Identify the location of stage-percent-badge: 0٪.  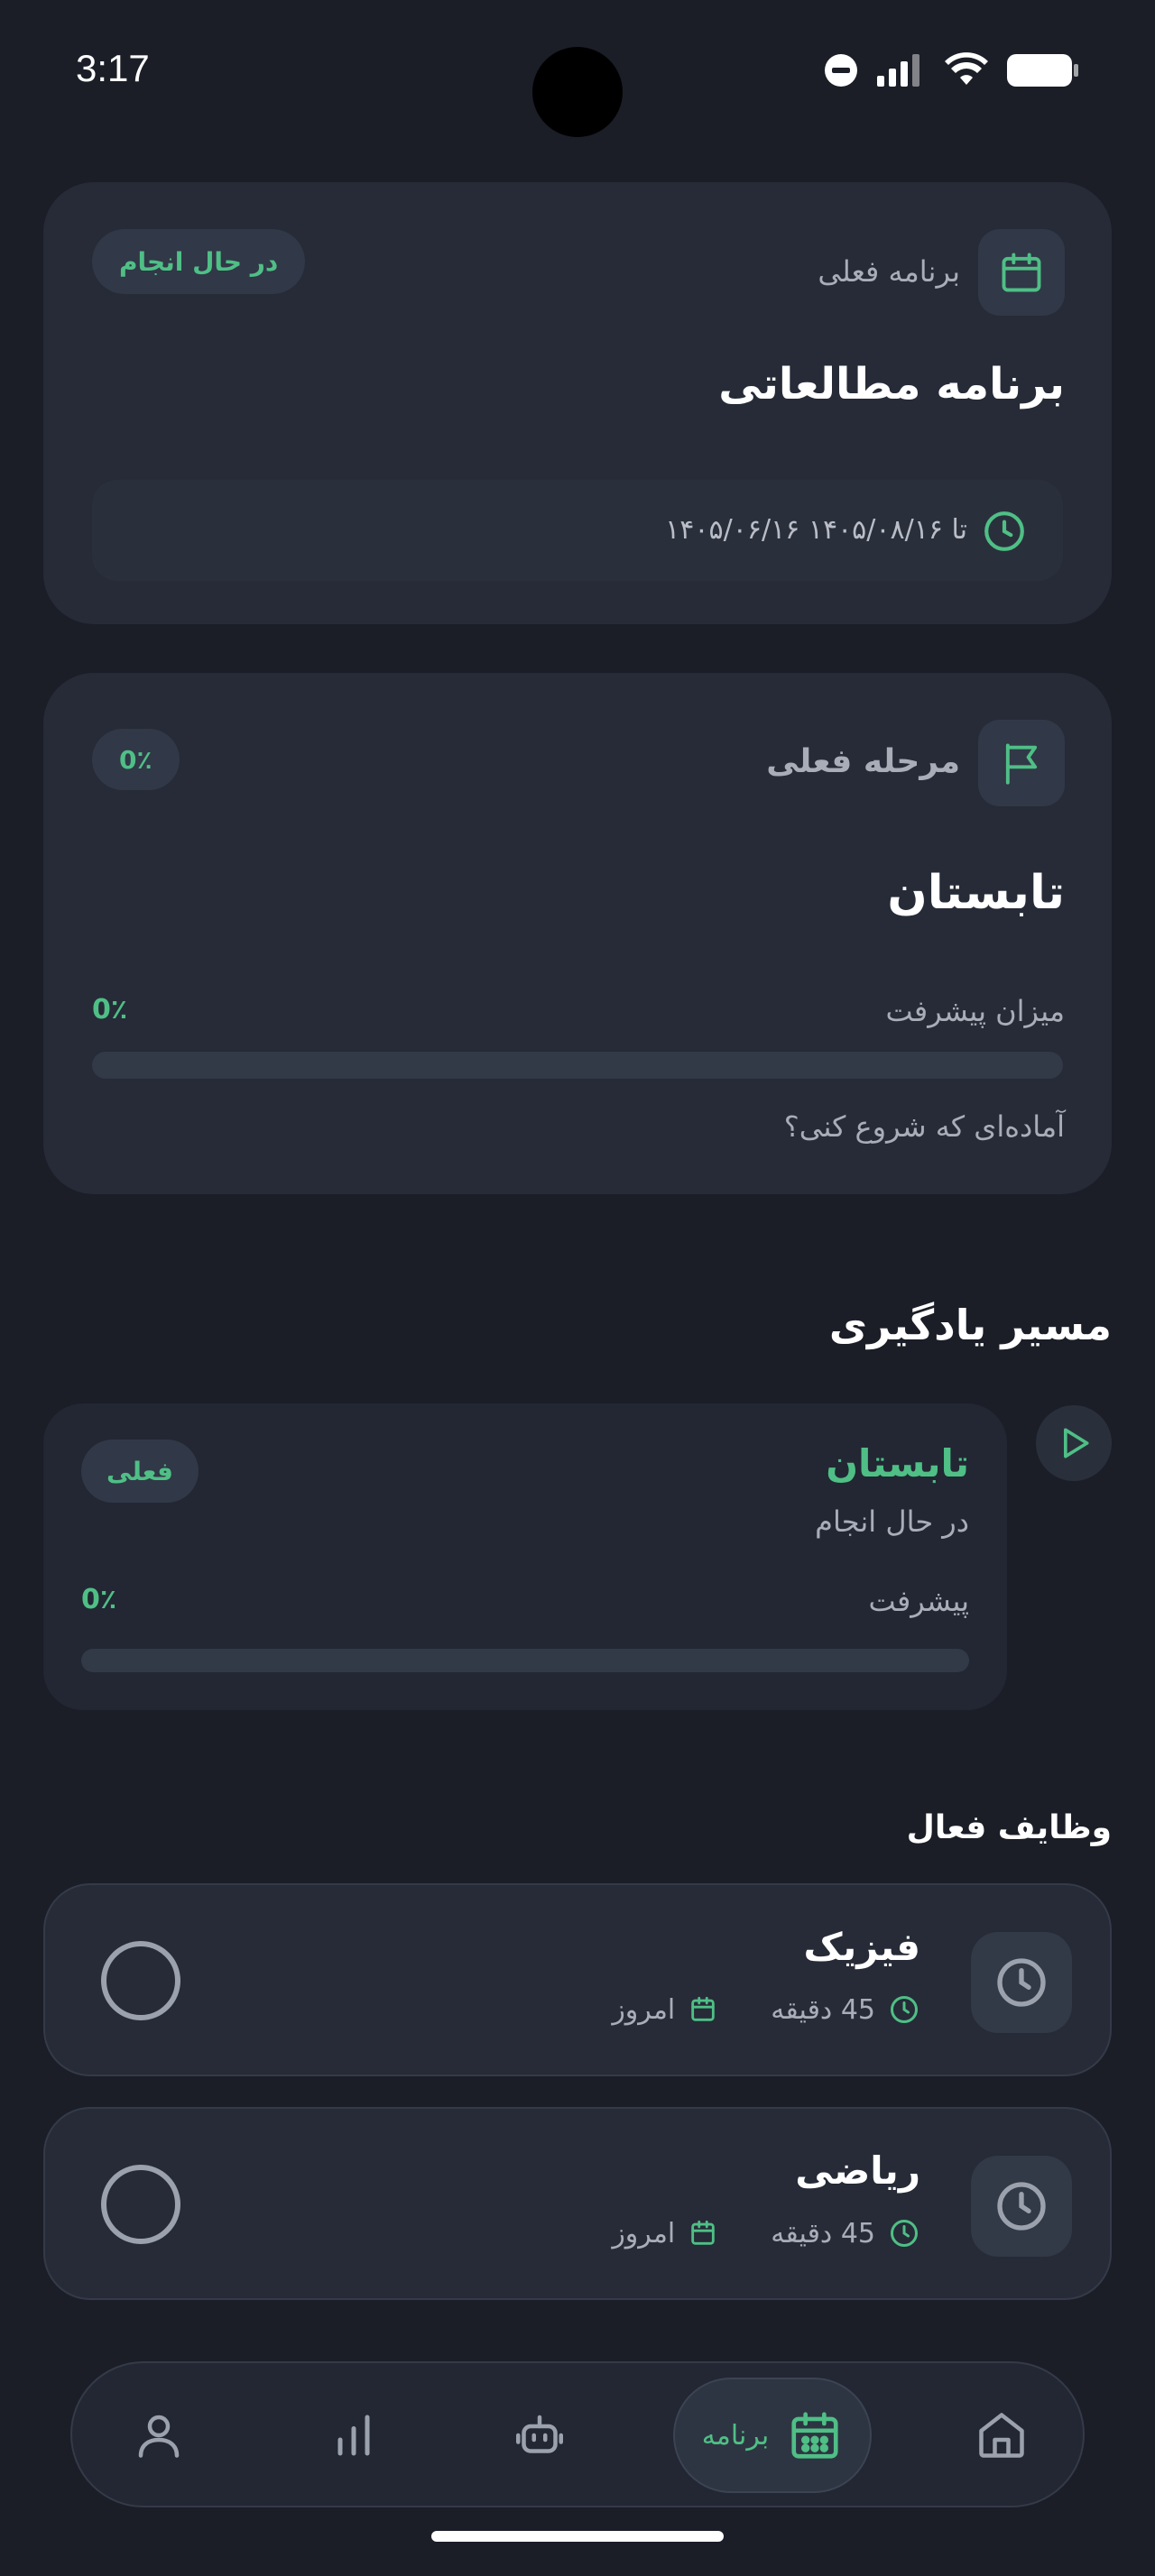
(136, 759).